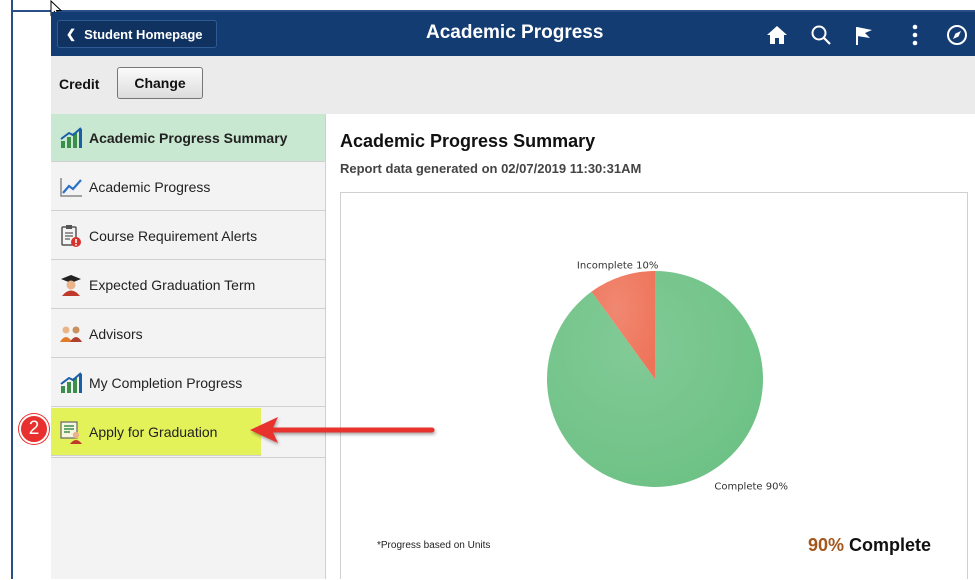  I want to click on completion-summary: 90% Complete, so click(869, 545).